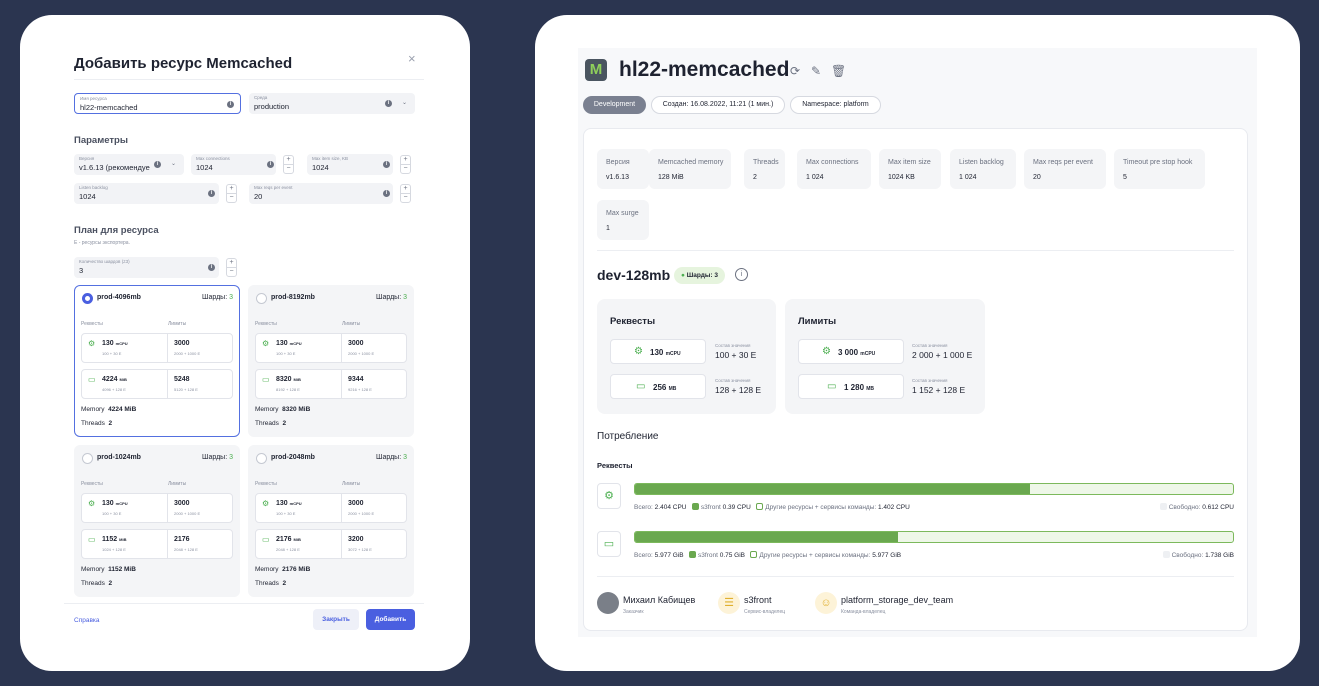 Image resolution: width=1319 pixels, height=686 pixels. What do you see at coordinates (360, 549) in the screenshot?
I see `mem-limit-sub: 3072 + 128 E` at bounding box center [360, 549].